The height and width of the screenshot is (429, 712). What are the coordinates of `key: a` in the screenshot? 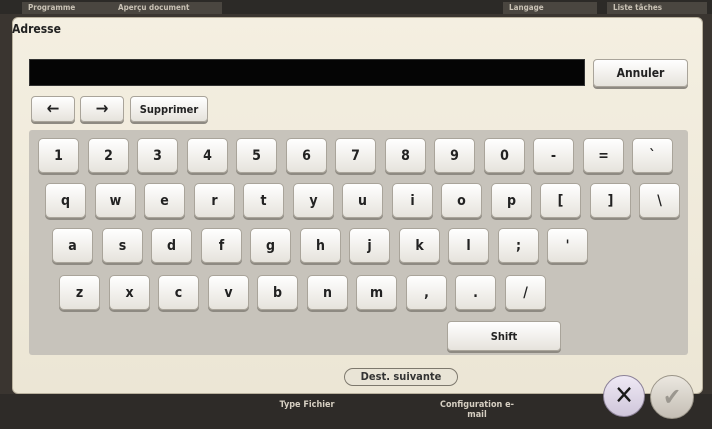 It's located at (72, 245).